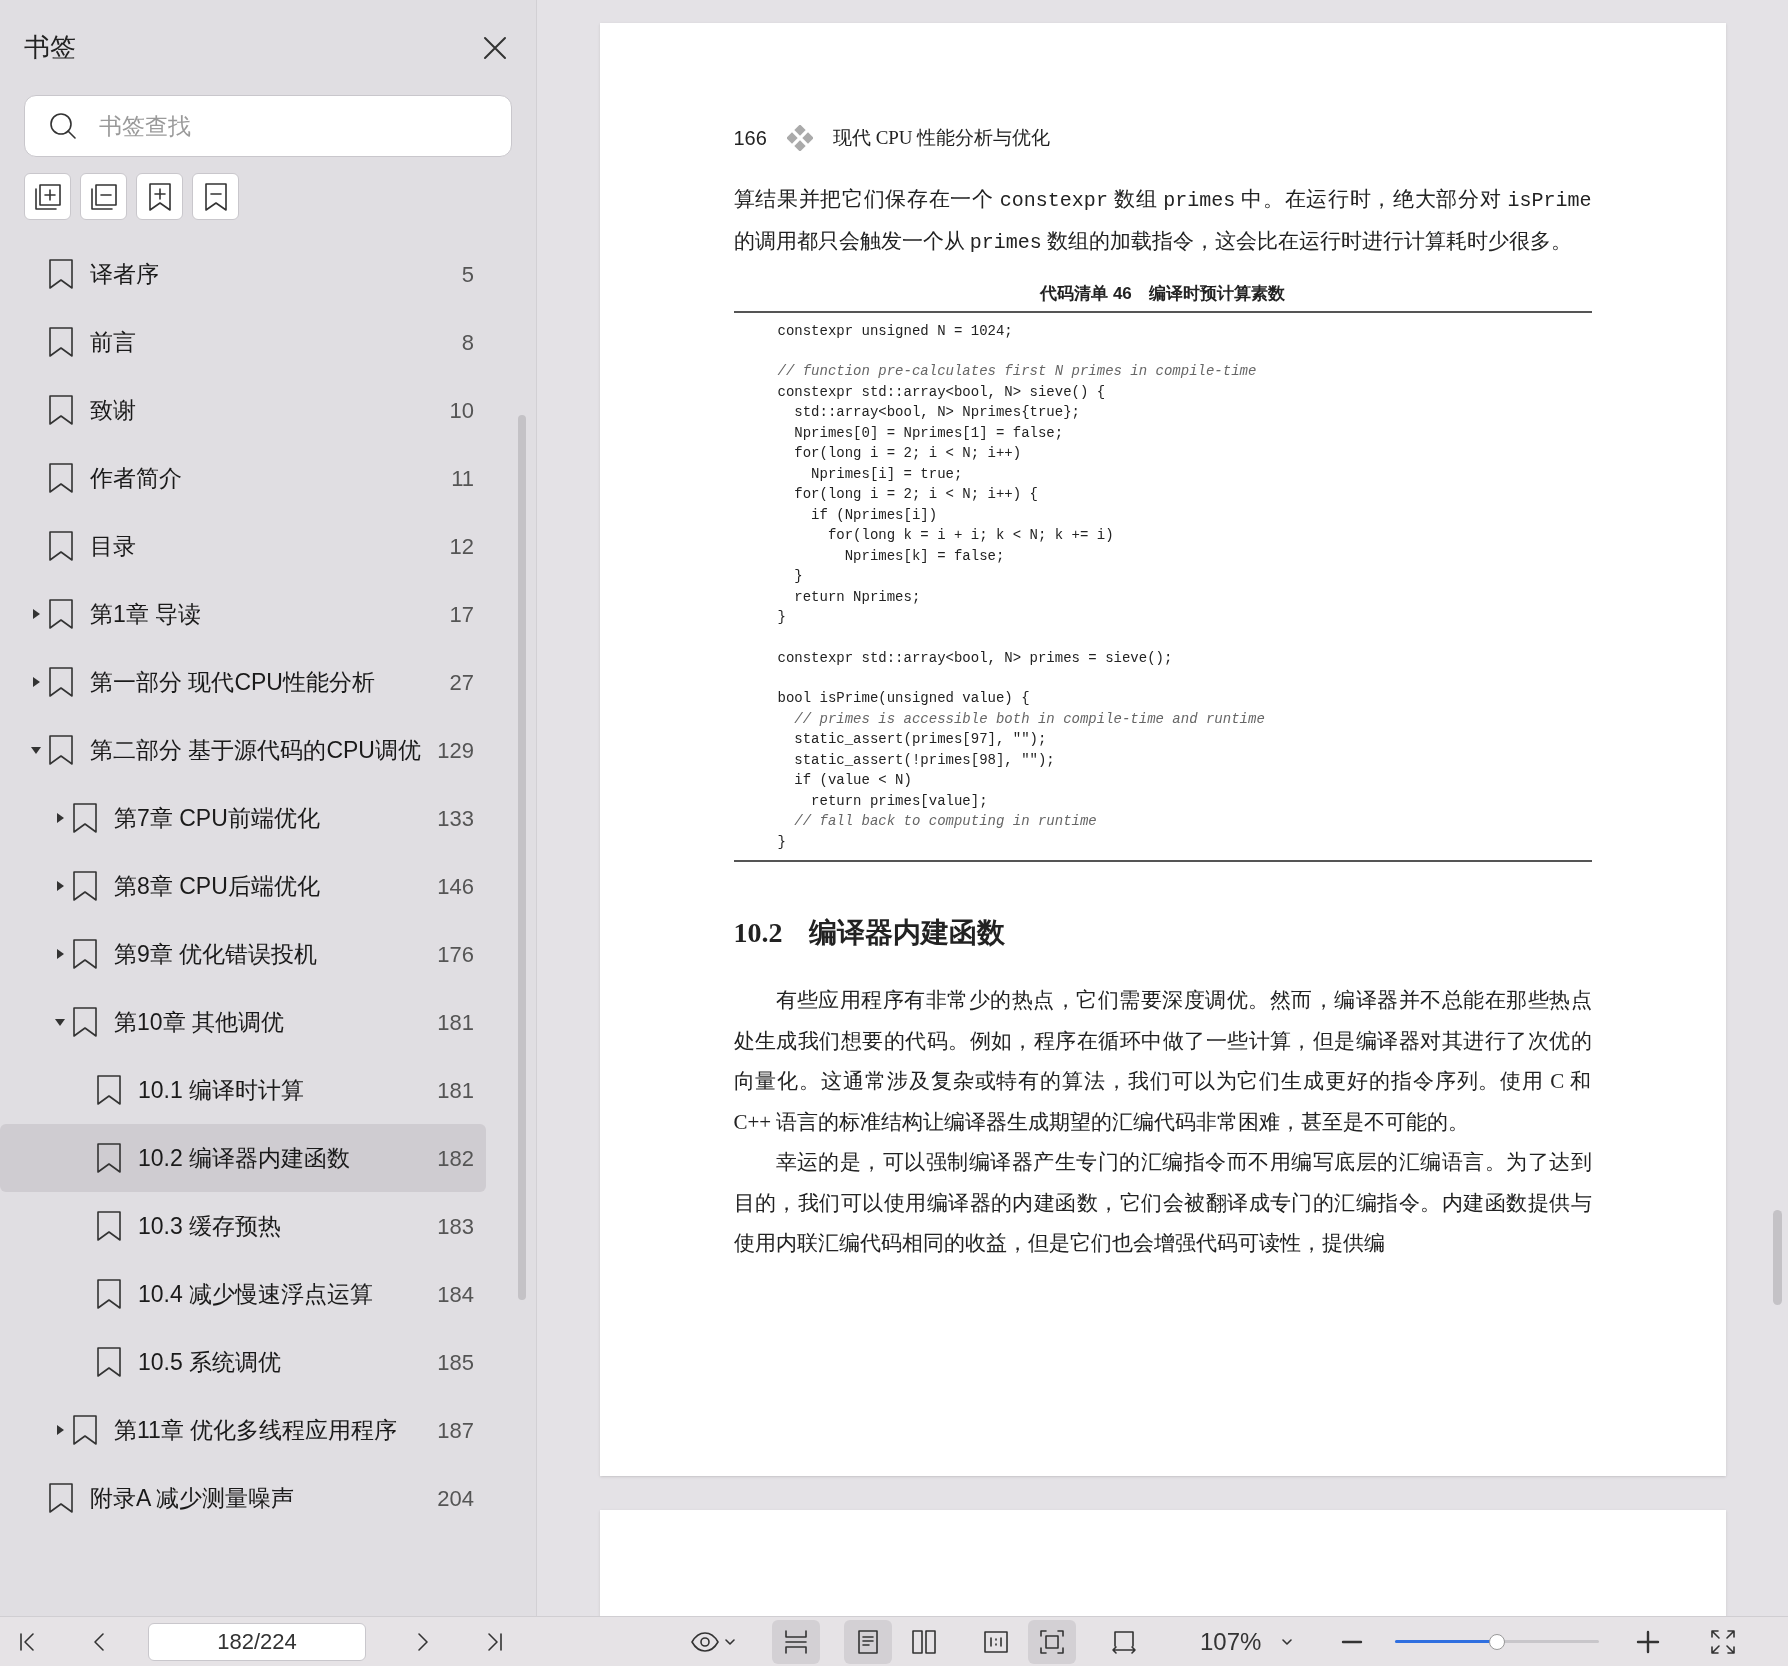  What do you see at coordinates (799, 138) in the screenshot?
I see `ornament-icon` at bounding box center [799, 138].